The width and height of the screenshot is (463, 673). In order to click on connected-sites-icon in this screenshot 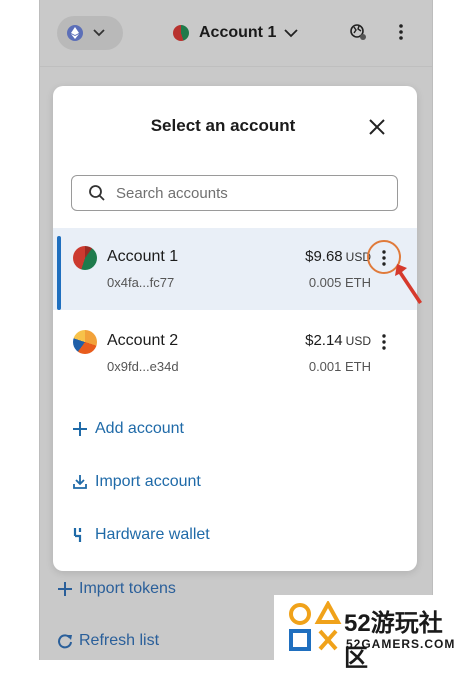, I will do `click(358, 32)`.